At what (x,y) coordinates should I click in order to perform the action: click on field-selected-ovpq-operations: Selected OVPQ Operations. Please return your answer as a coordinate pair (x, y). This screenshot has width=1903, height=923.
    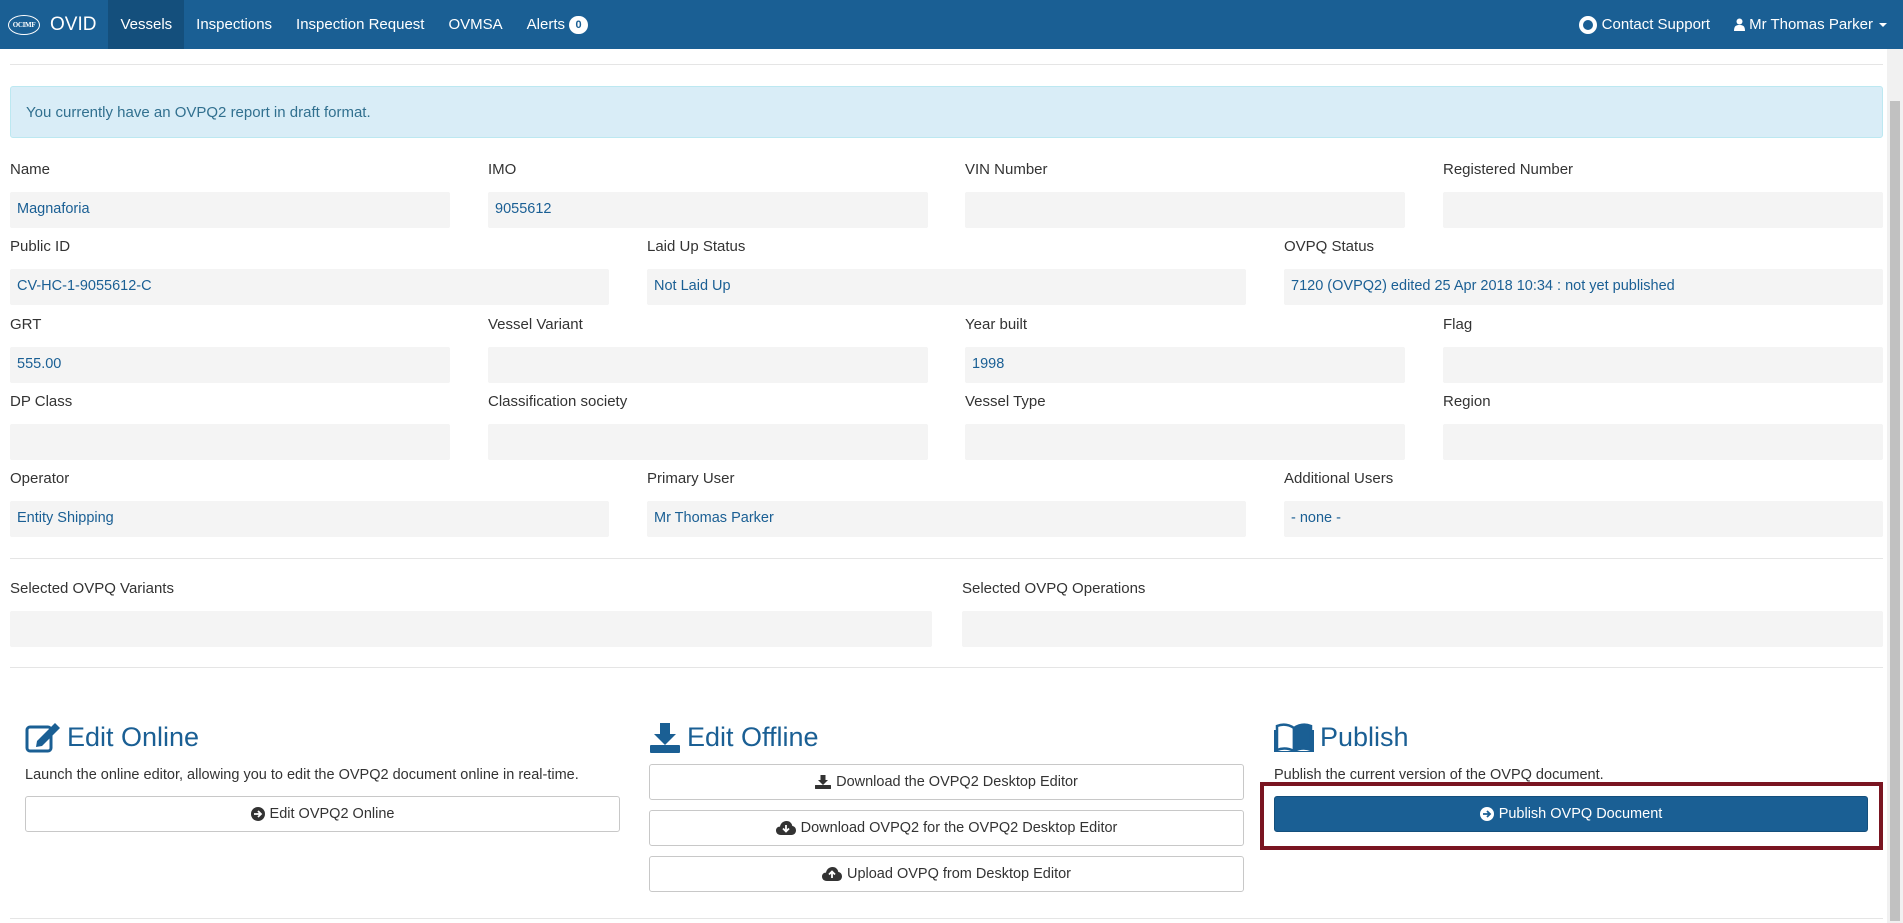
    Looking at the image, I should click on (1422, 613).